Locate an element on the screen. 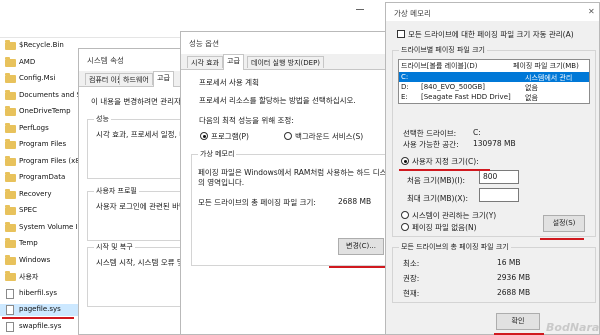  system-managed-label: 시스템이 관리하는 크기(Y) is located at coordinates (454, 215).